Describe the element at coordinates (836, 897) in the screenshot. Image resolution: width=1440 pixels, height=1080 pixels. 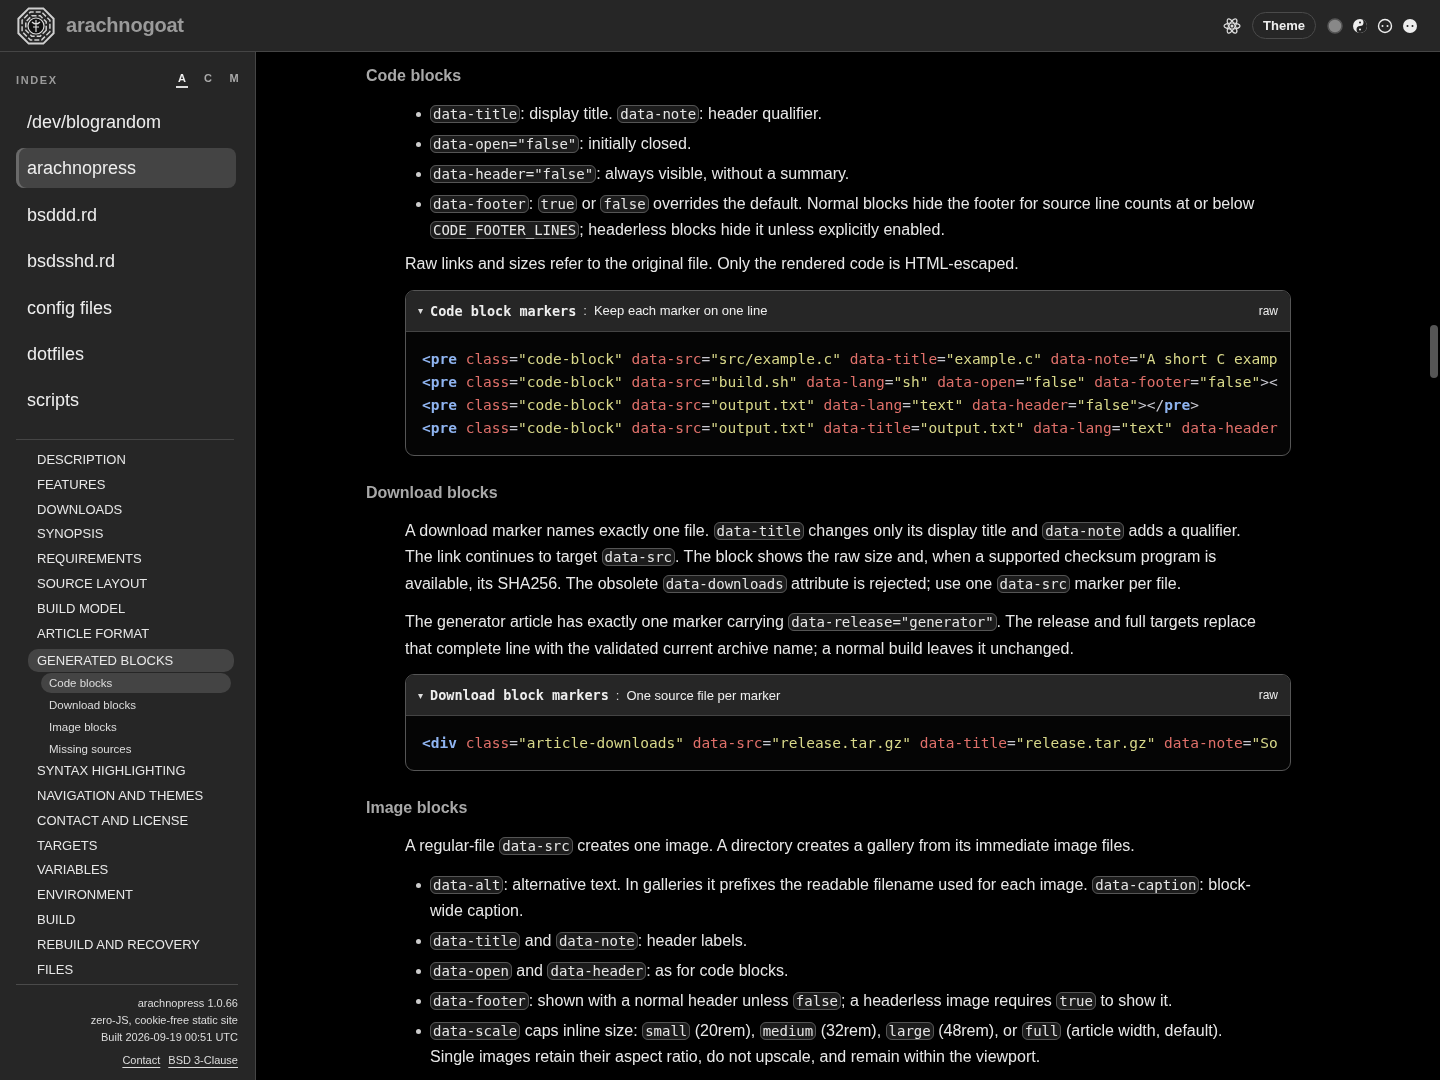
I see `list-item-text: data-alt : alternative text. In galleries it prefixes the readable filename used for each image. data-caption : block-wide caption.` at that location.